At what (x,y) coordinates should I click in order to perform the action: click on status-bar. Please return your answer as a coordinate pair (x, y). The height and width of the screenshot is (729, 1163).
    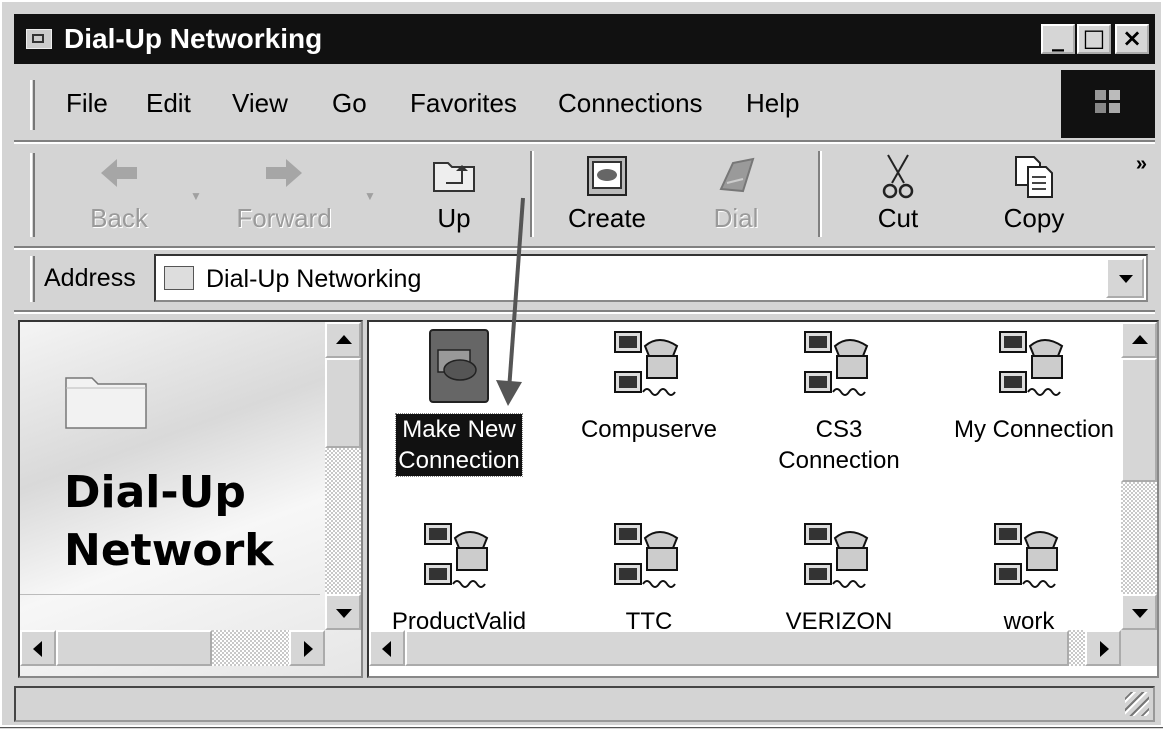
    Looking at the image, I should click on (584, 704).